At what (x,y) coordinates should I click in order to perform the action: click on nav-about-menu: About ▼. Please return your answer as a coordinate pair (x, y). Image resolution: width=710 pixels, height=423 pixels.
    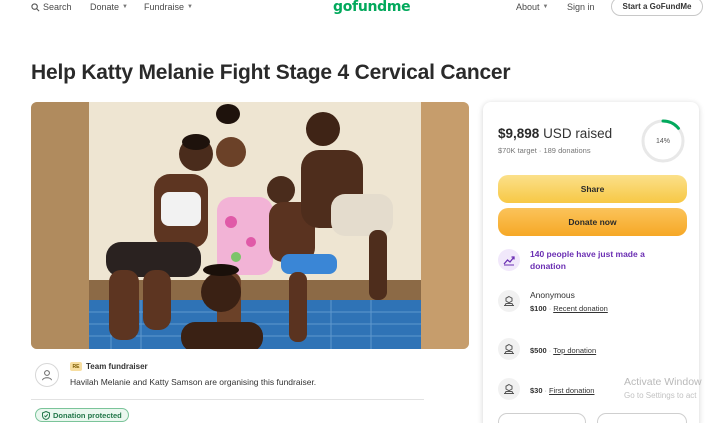
    Looking at the image, I should click on (532, 7).